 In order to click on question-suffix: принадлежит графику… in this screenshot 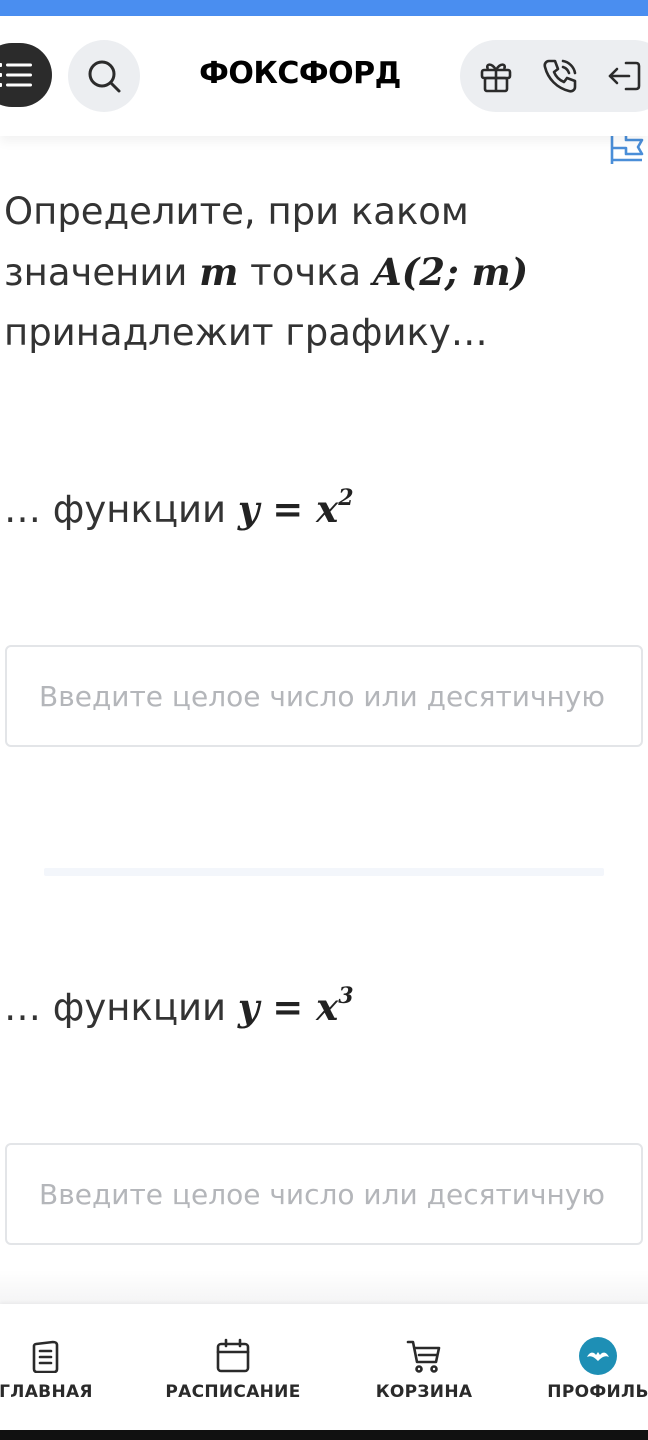, I will do `click(246, 332)`.